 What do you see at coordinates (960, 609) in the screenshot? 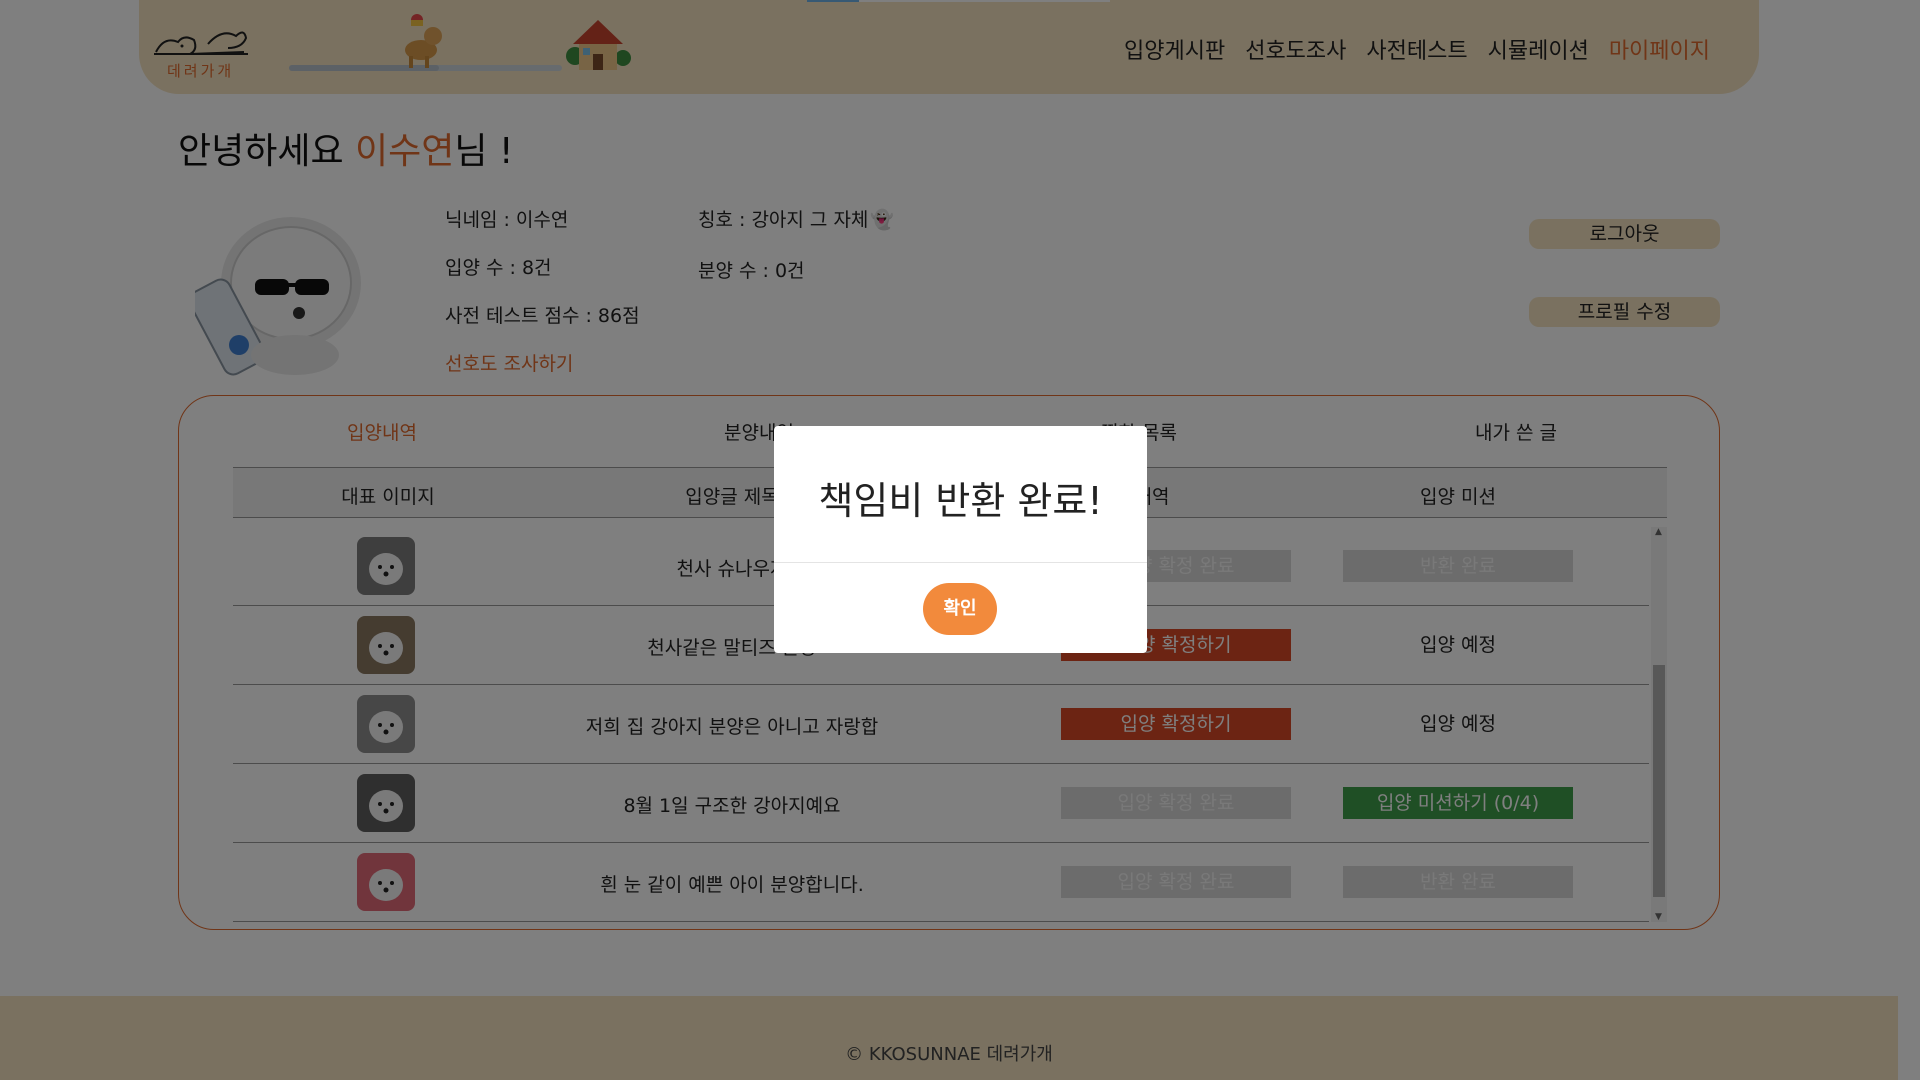
I see `modal-confirm-button: 확인` at bounding box center [960, 609].